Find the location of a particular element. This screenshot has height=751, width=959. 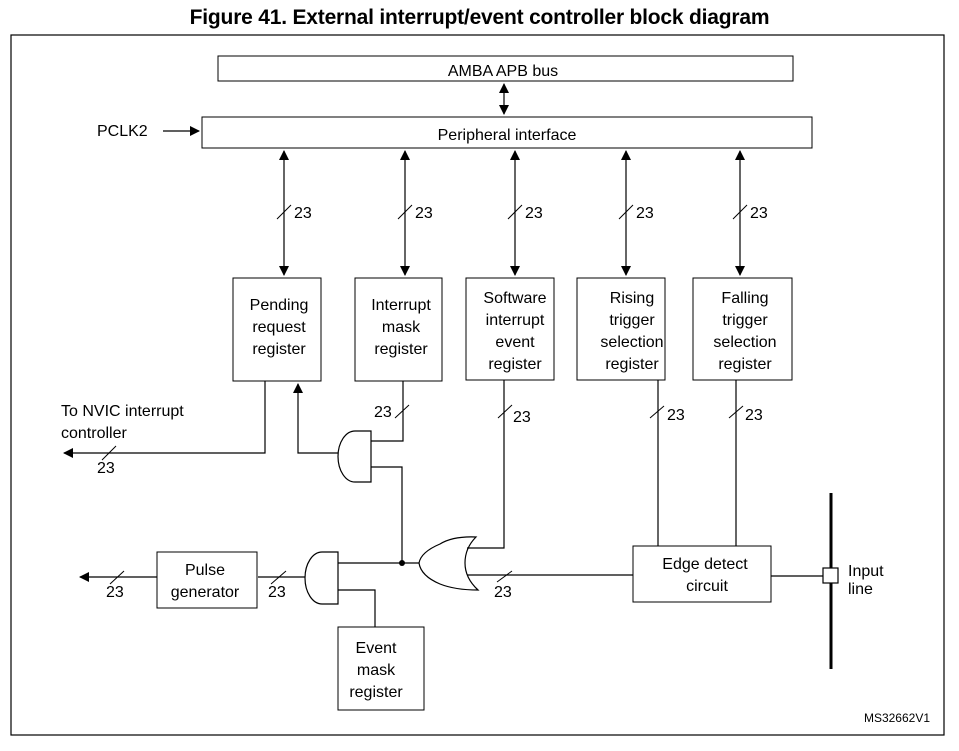

falling-trigger-selection-register: Falling trigger selection register is located at coordinates (742, 329).